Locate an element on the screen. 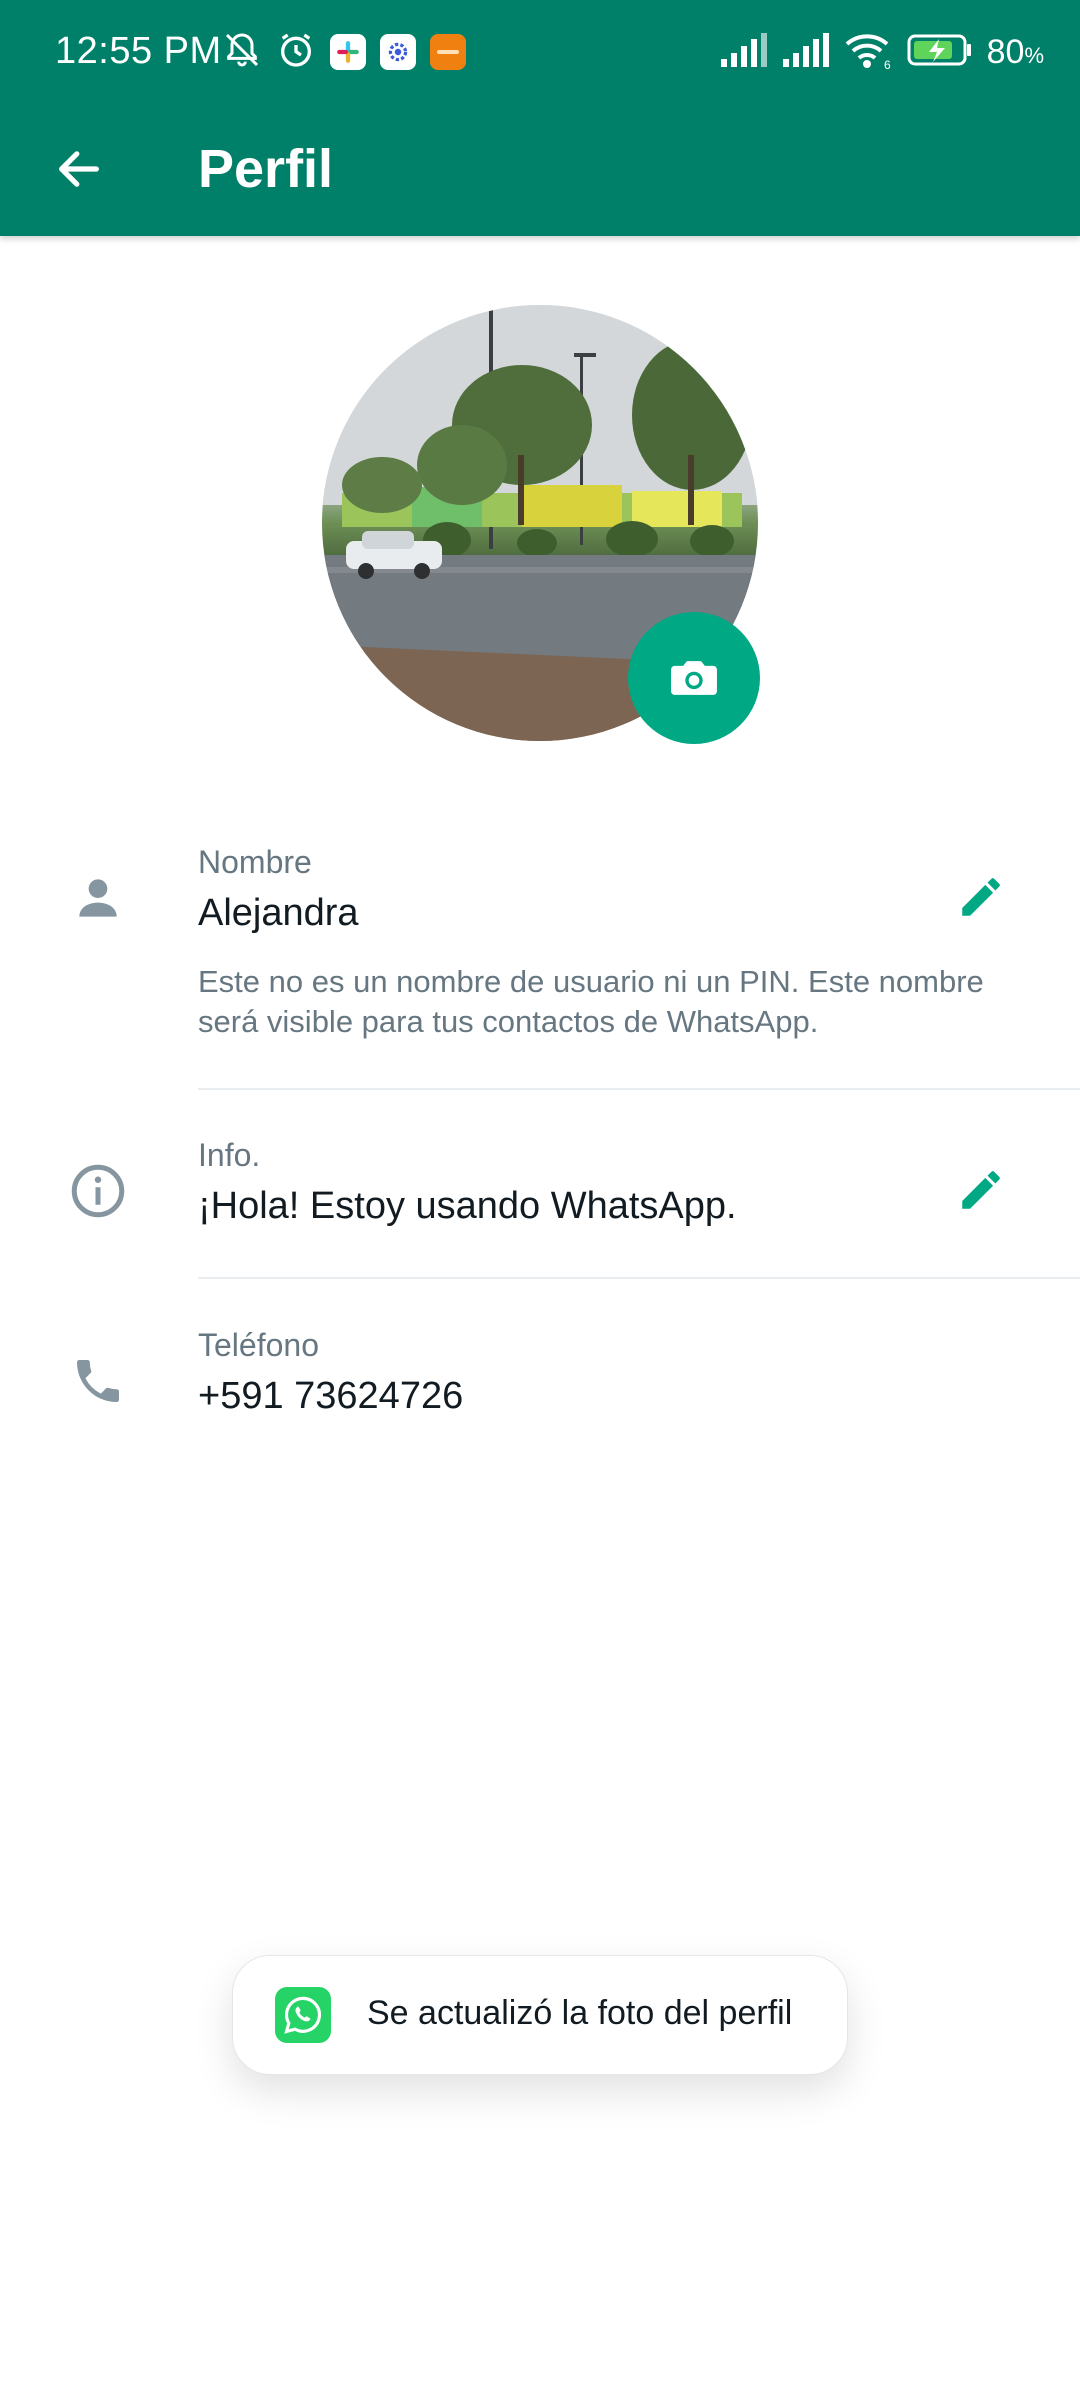 The height and width of the screenshot is (2400, 1080). phone-icon is located at coordinates (98, 1381).